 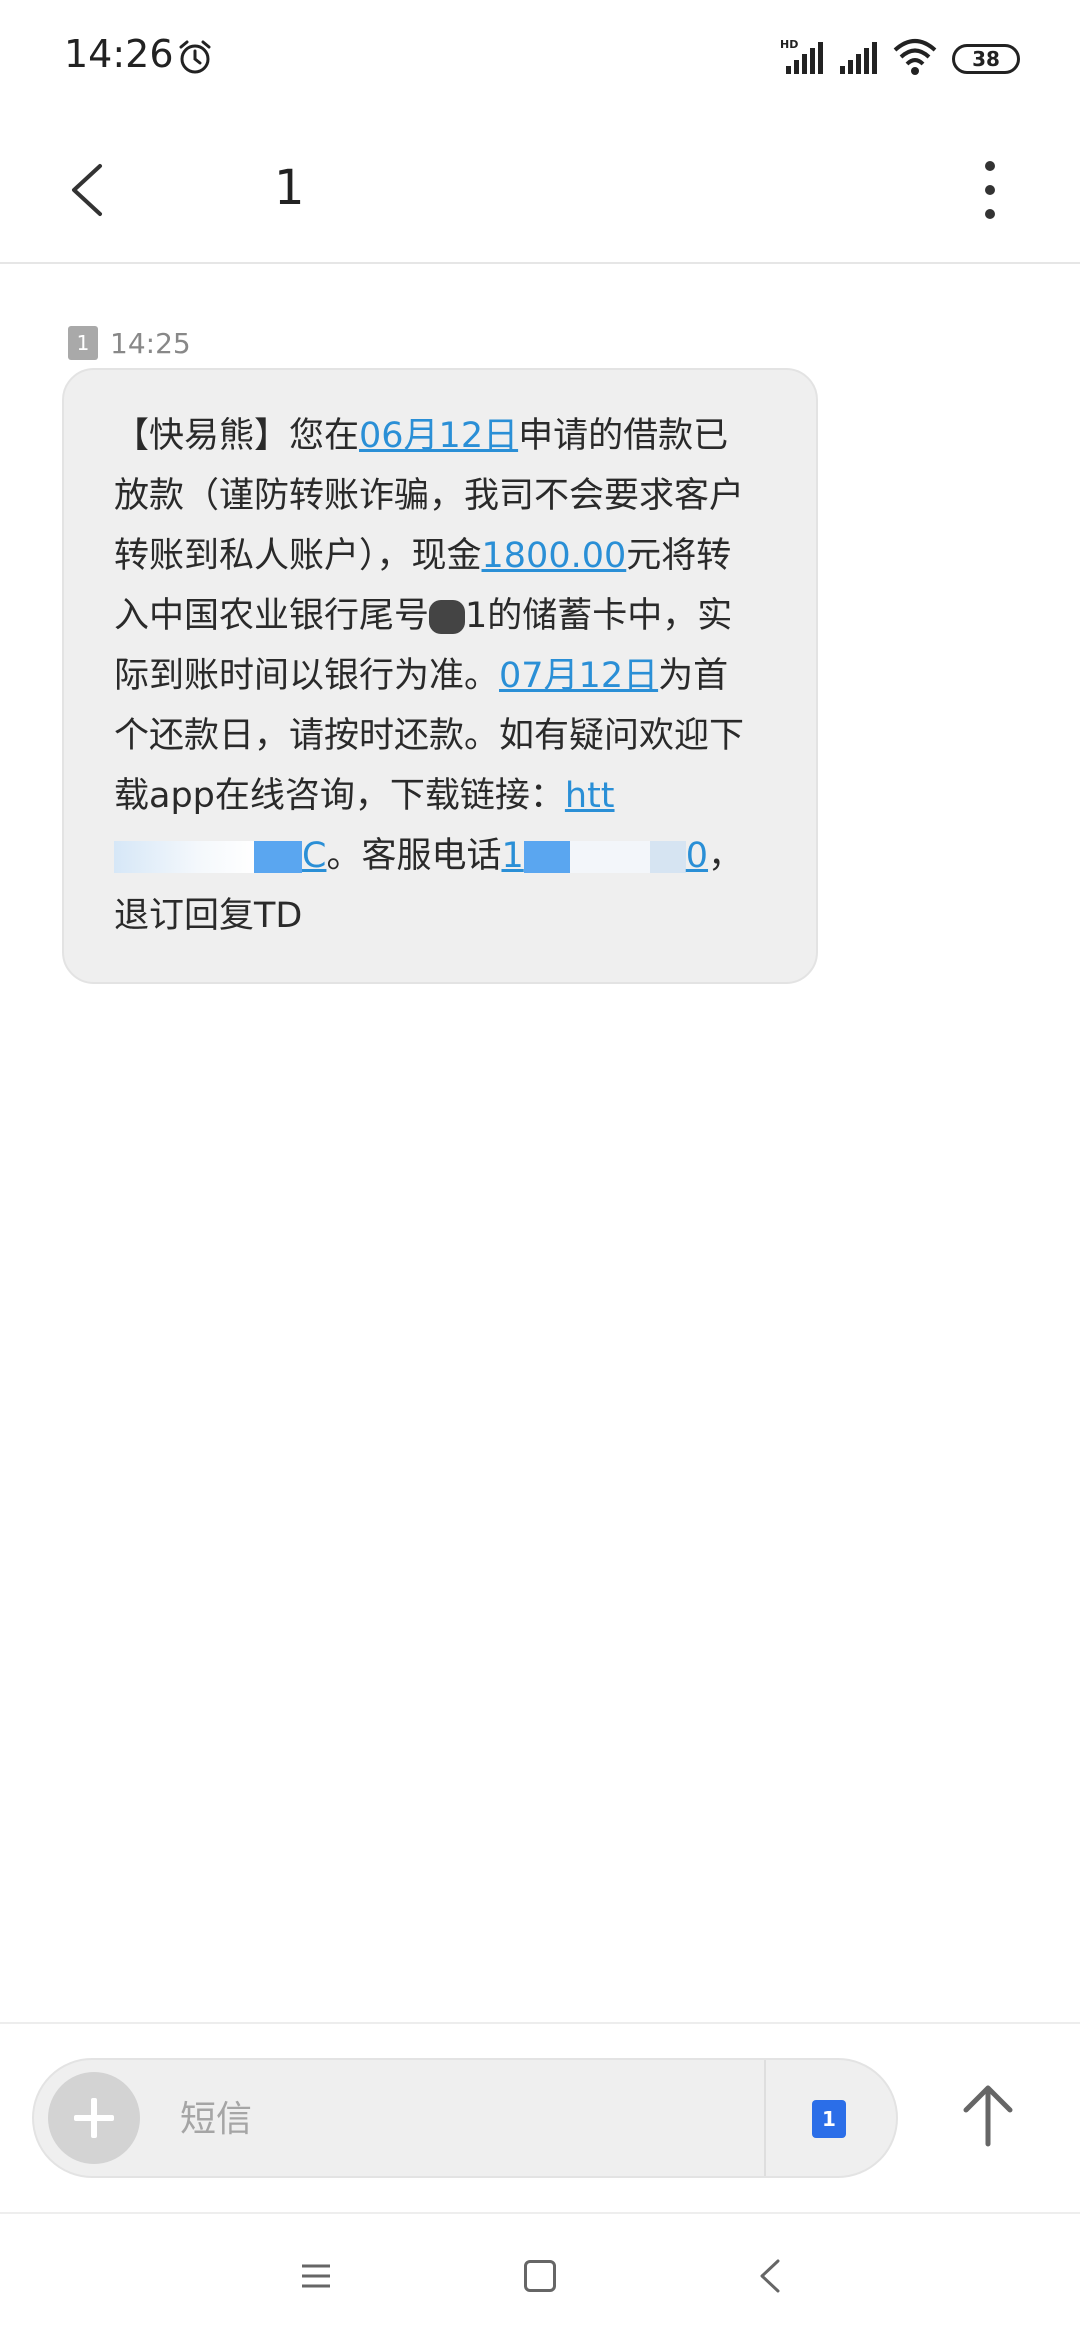 I want to click on conversation-header: 1, so click(x=540, y=192).